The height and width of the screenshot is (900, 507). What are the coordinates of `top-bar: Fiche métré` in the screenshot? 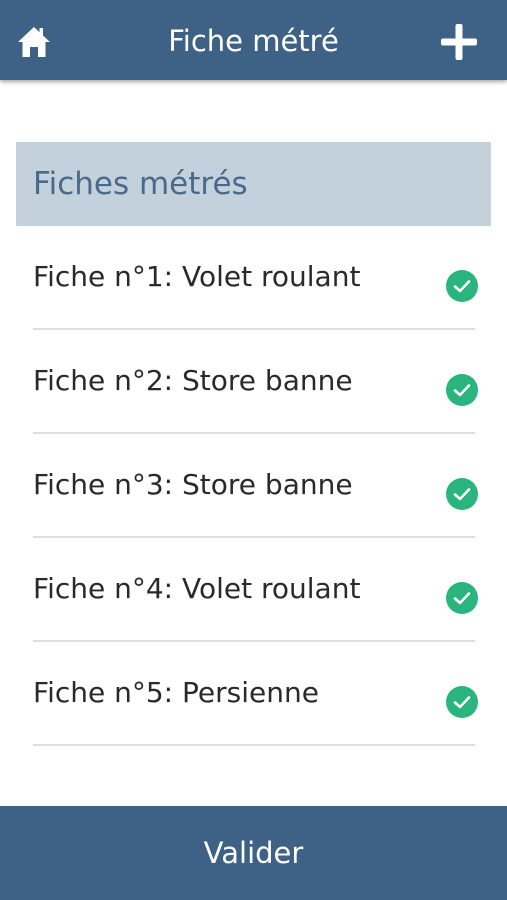 It's located at (253, 40).